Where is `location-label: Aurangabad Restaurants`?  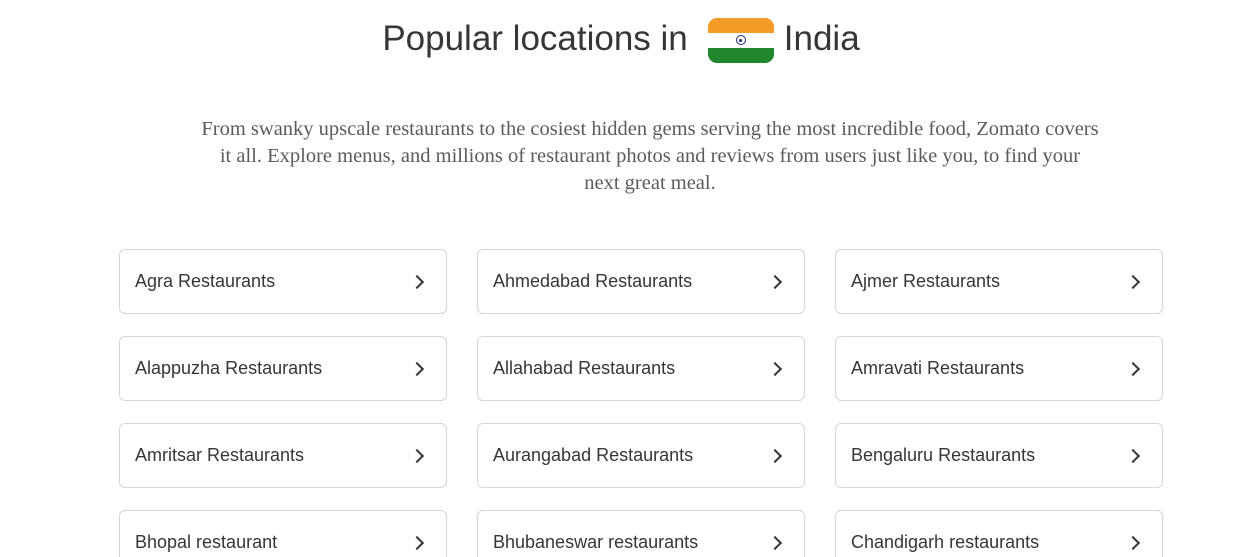 location-label: Aurangabad Restaurants is located at coordinates (593, 455).